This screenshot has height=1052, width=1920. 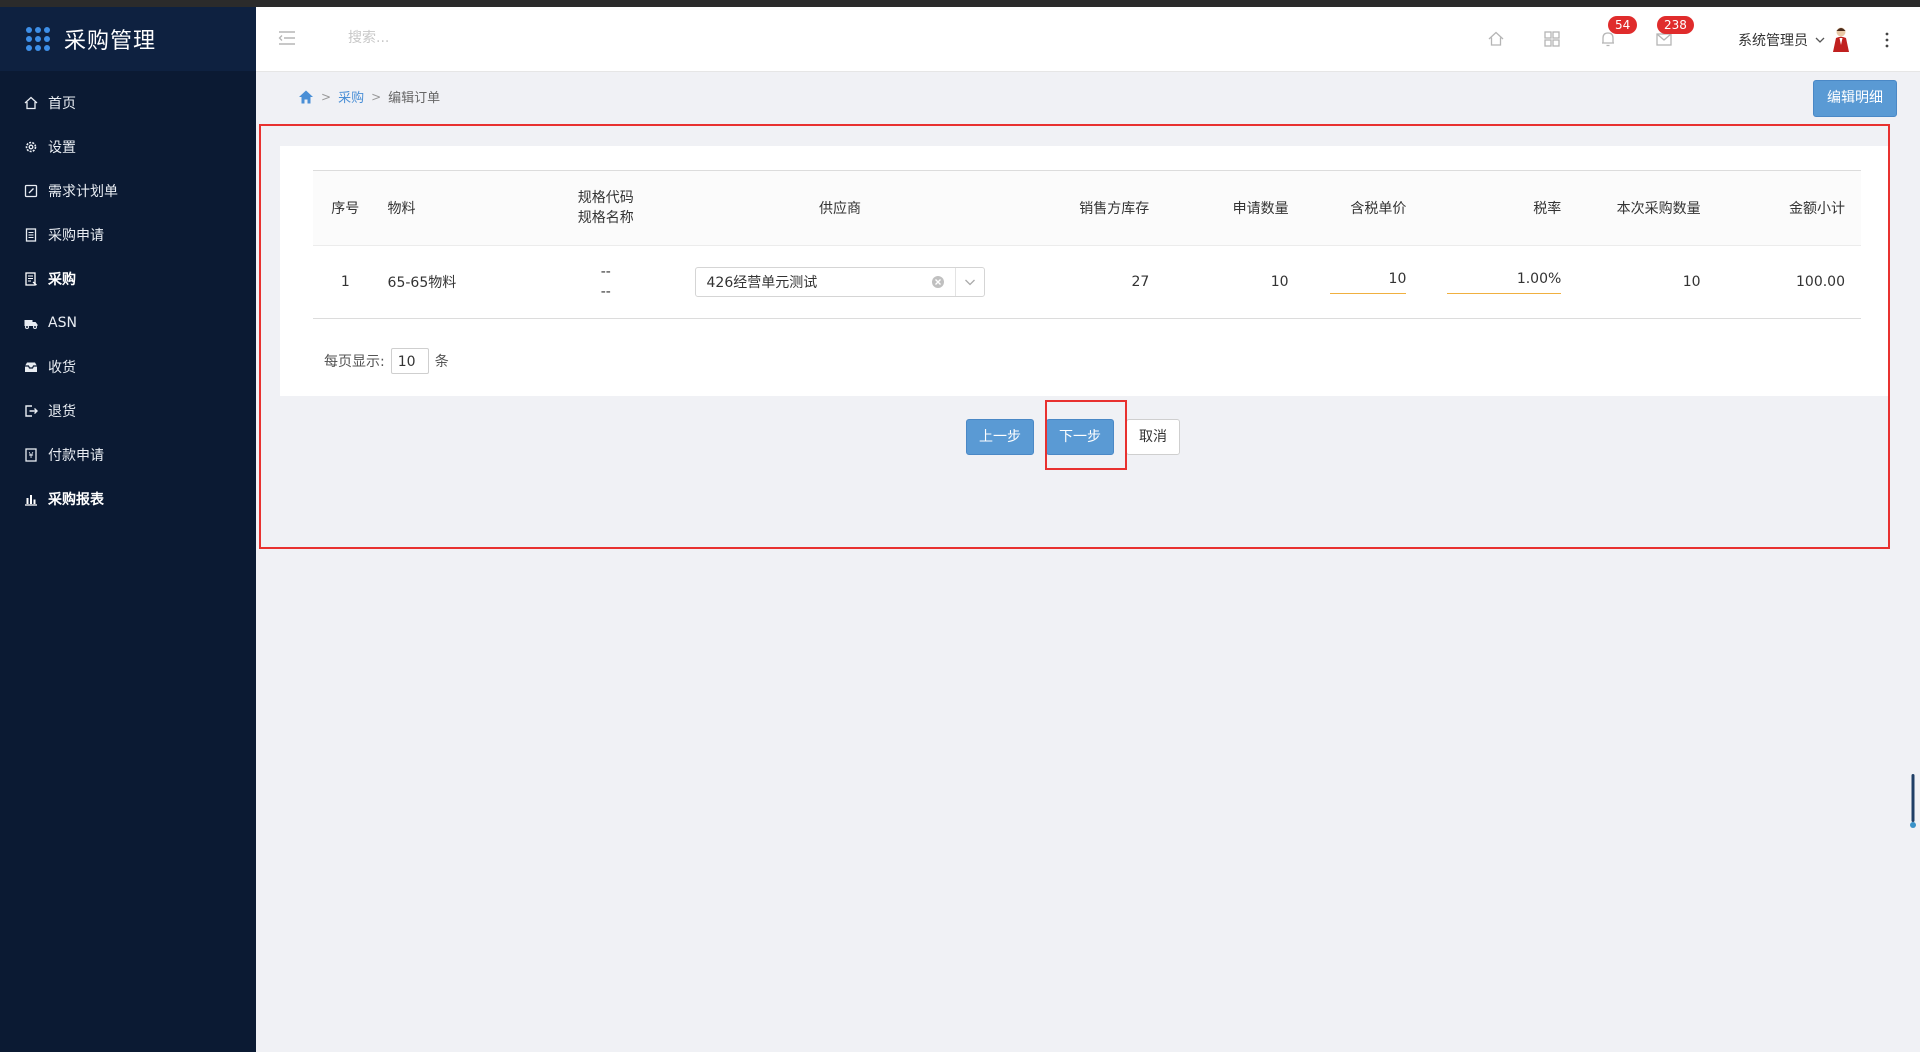 I want to click on app-title: 采购管理, so click(x=110, y=41).